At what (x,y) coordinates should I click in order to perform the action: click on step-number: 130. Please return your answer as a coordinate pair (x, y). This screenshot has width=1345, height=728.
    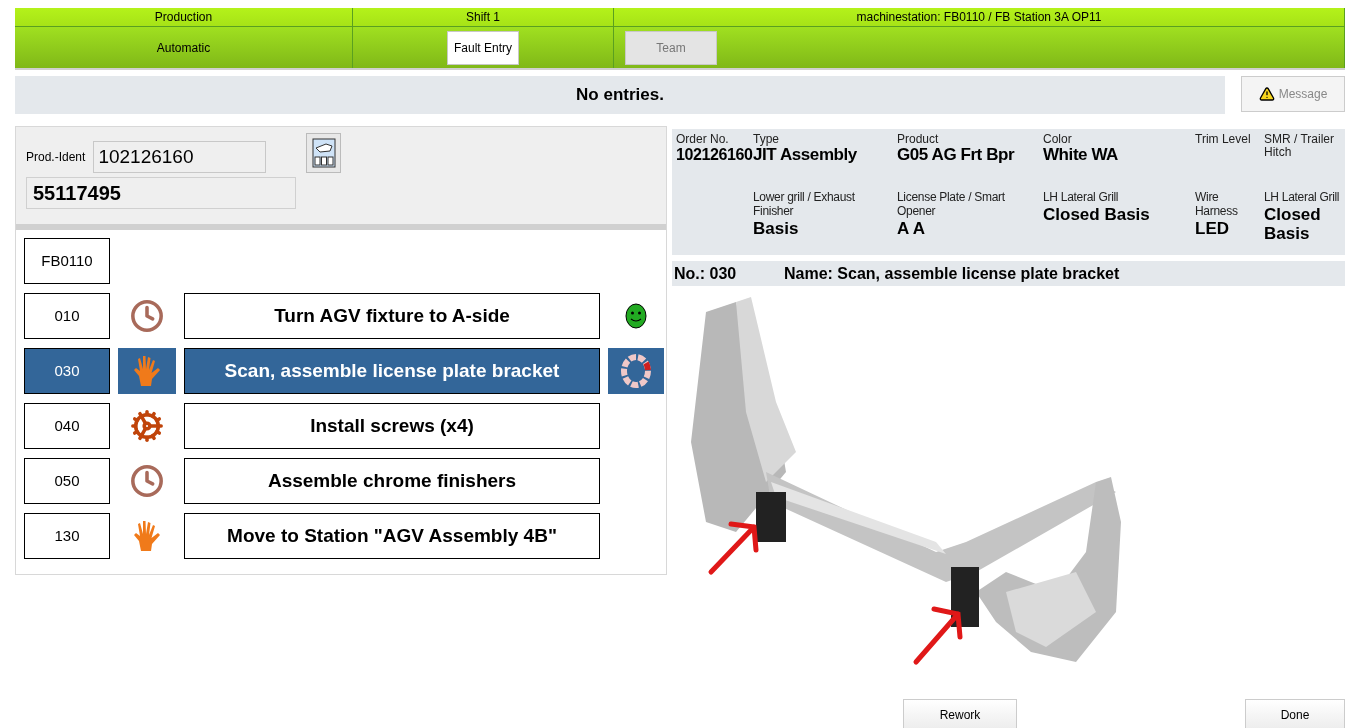
    Looking at the image, I should click on (67, 536).